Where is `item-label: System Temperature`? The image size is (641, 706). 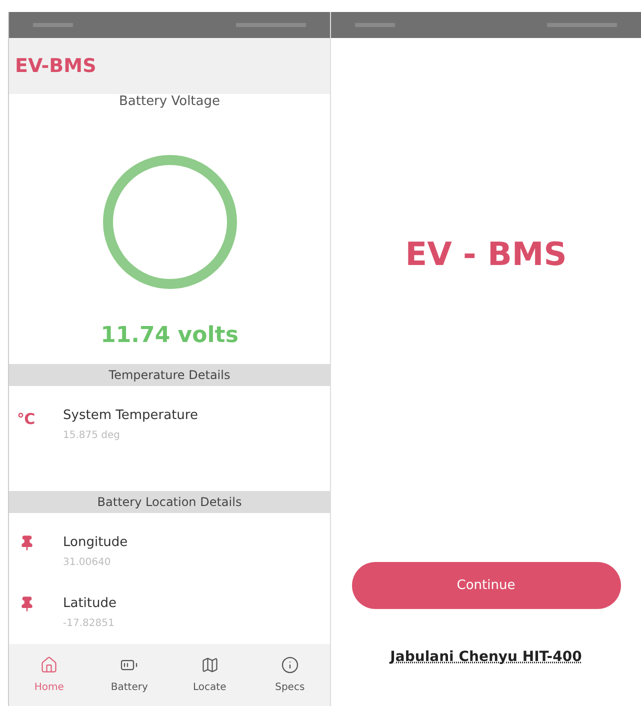 item-label: System Temperature is located at coordinates (130, 415).